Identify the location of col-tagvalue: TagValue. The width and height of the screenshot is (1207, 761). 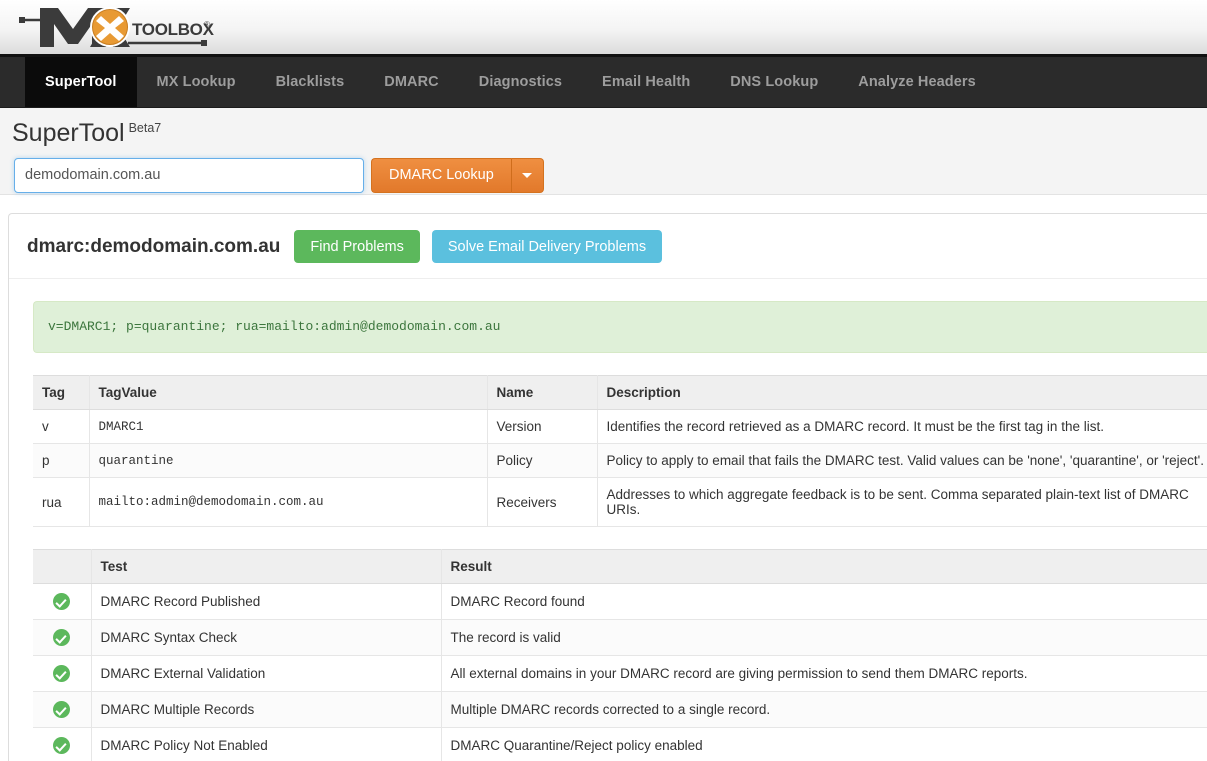
(288, 393).